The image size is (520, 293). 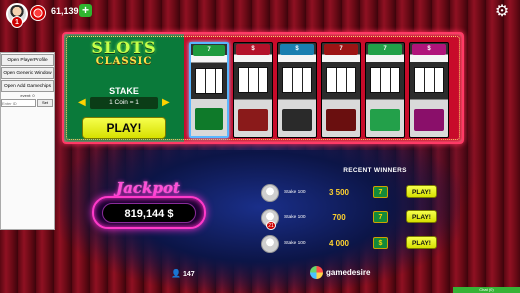 I want to click on recent-winners-title: RECENT WINNERS, so click(x=375, y=170).